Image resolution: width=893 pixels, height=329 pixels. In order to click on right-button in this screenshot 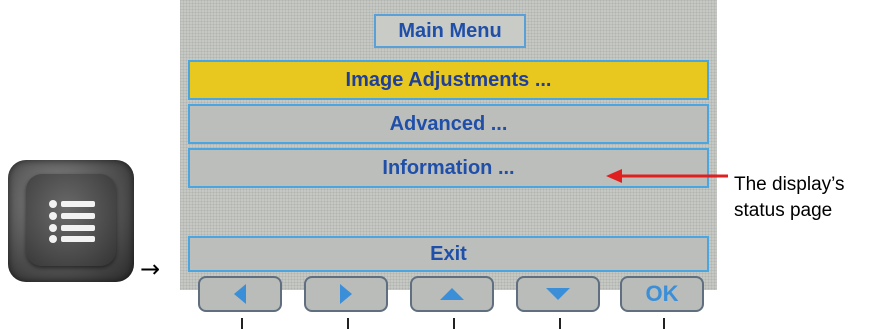, I will do `click(346, 294)`.